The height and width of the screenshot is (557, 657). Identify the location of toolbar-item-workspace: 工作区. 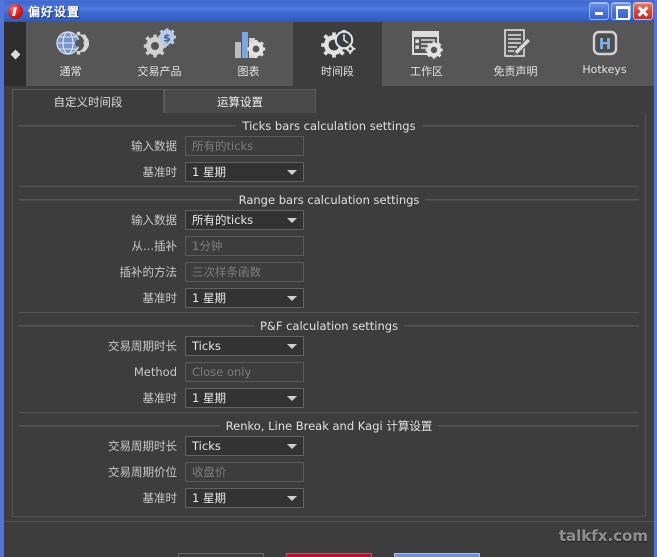
(426, 54).